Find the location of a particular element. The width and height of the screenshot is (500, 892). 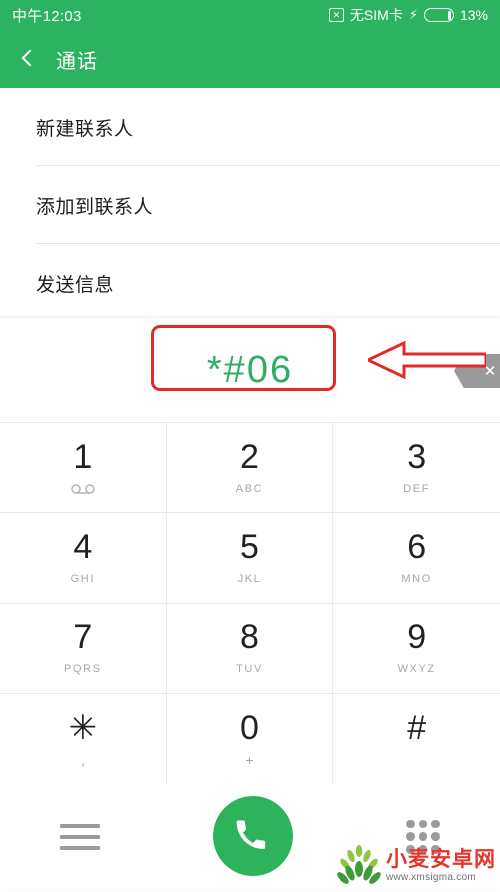

dialpad-key-5: 5 JKL is located at coordinates (250, 558).